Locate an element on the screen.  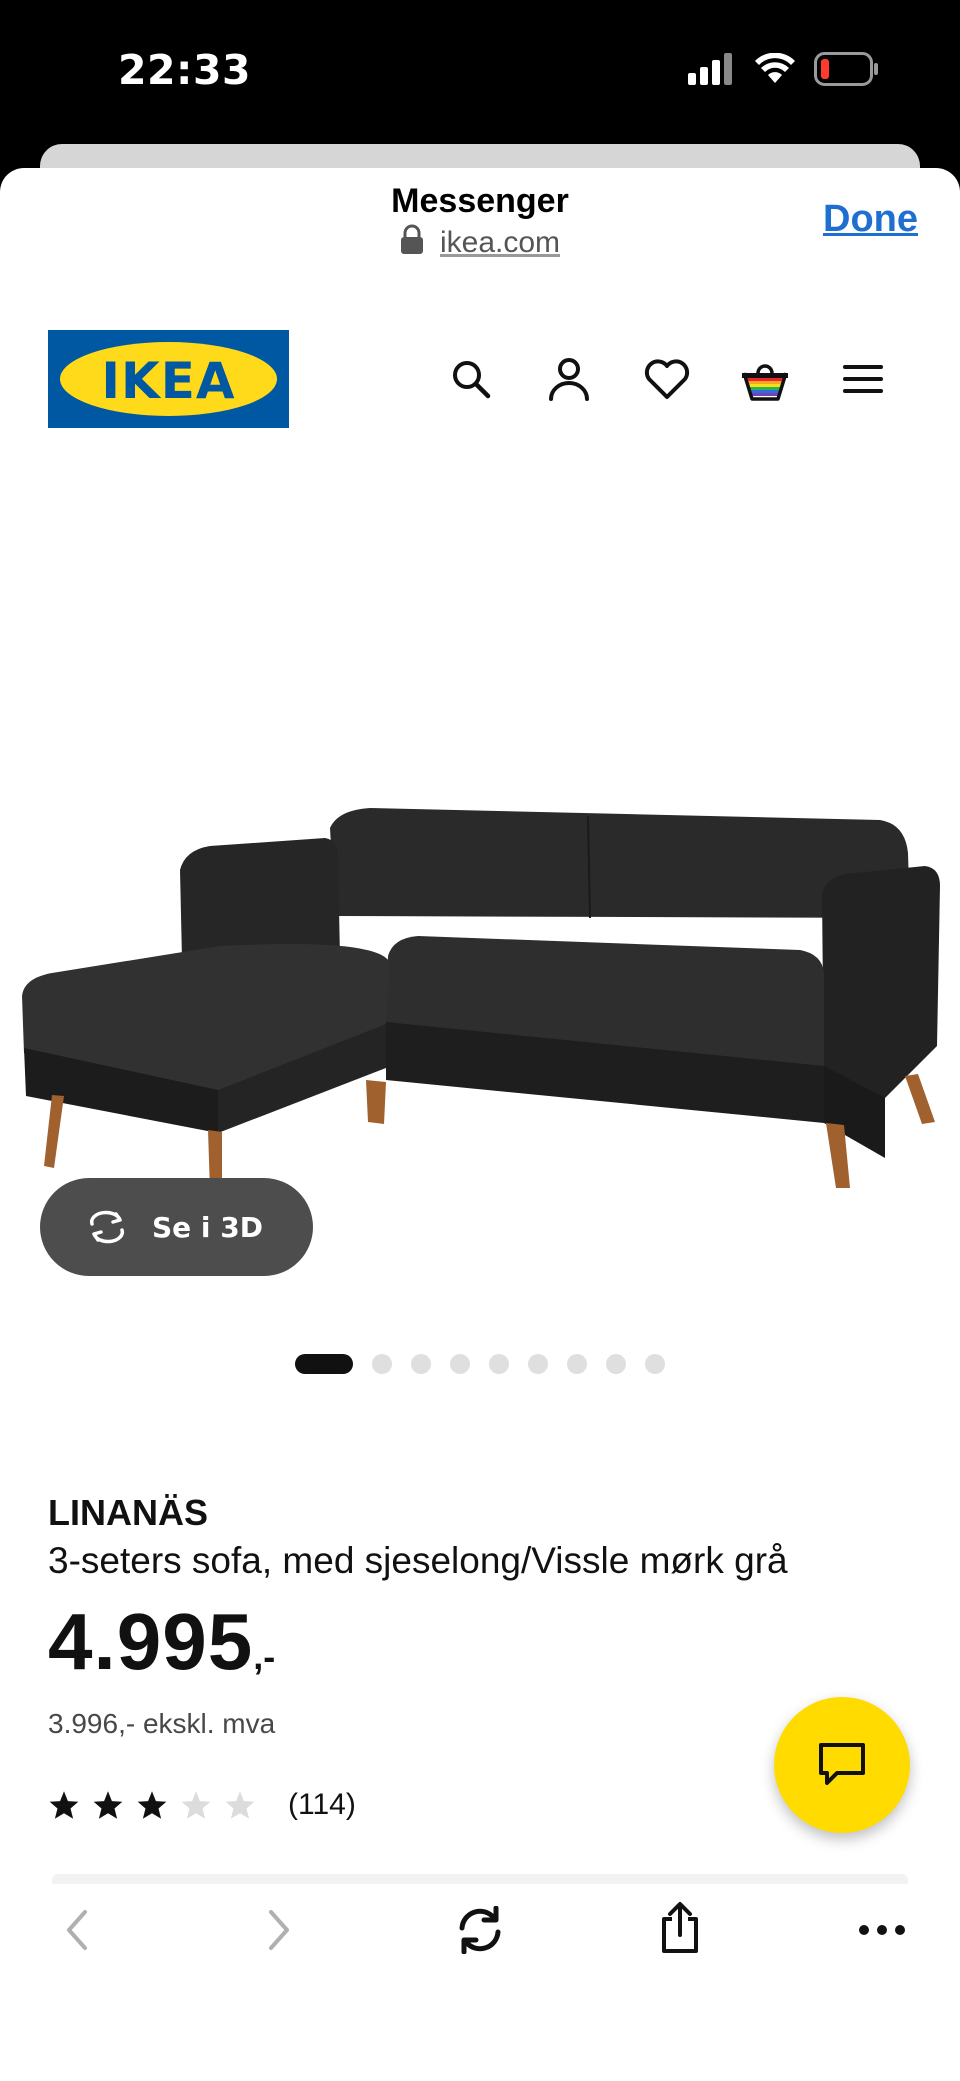
battery-icon is located at coordinates (846, 69).